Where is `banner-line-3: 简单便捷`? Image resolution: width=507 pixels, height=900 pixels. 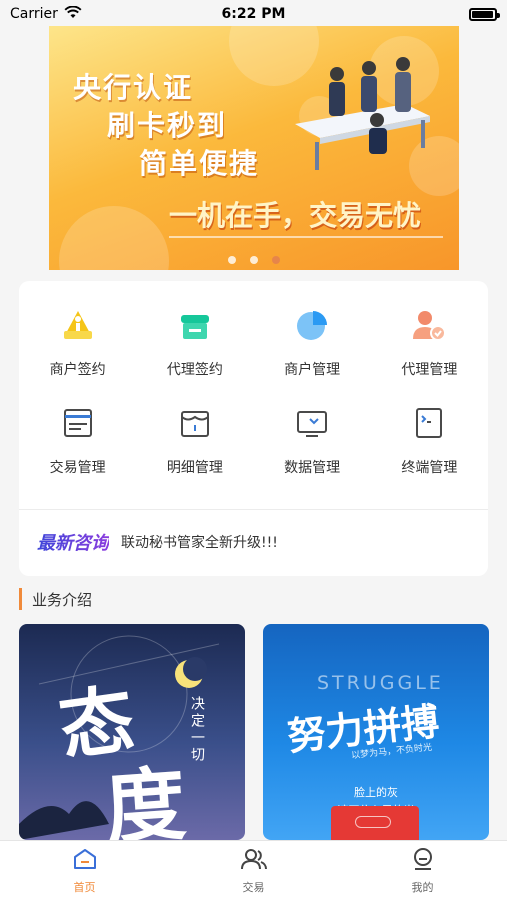 banner-line-3: 简单便捷 is located at coordinates (199, 163).